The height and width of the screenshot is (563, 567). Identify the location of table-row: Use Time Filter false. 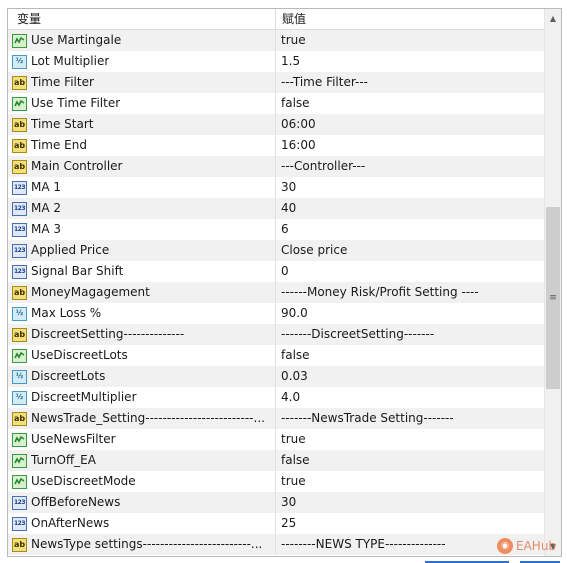
(276, 103).